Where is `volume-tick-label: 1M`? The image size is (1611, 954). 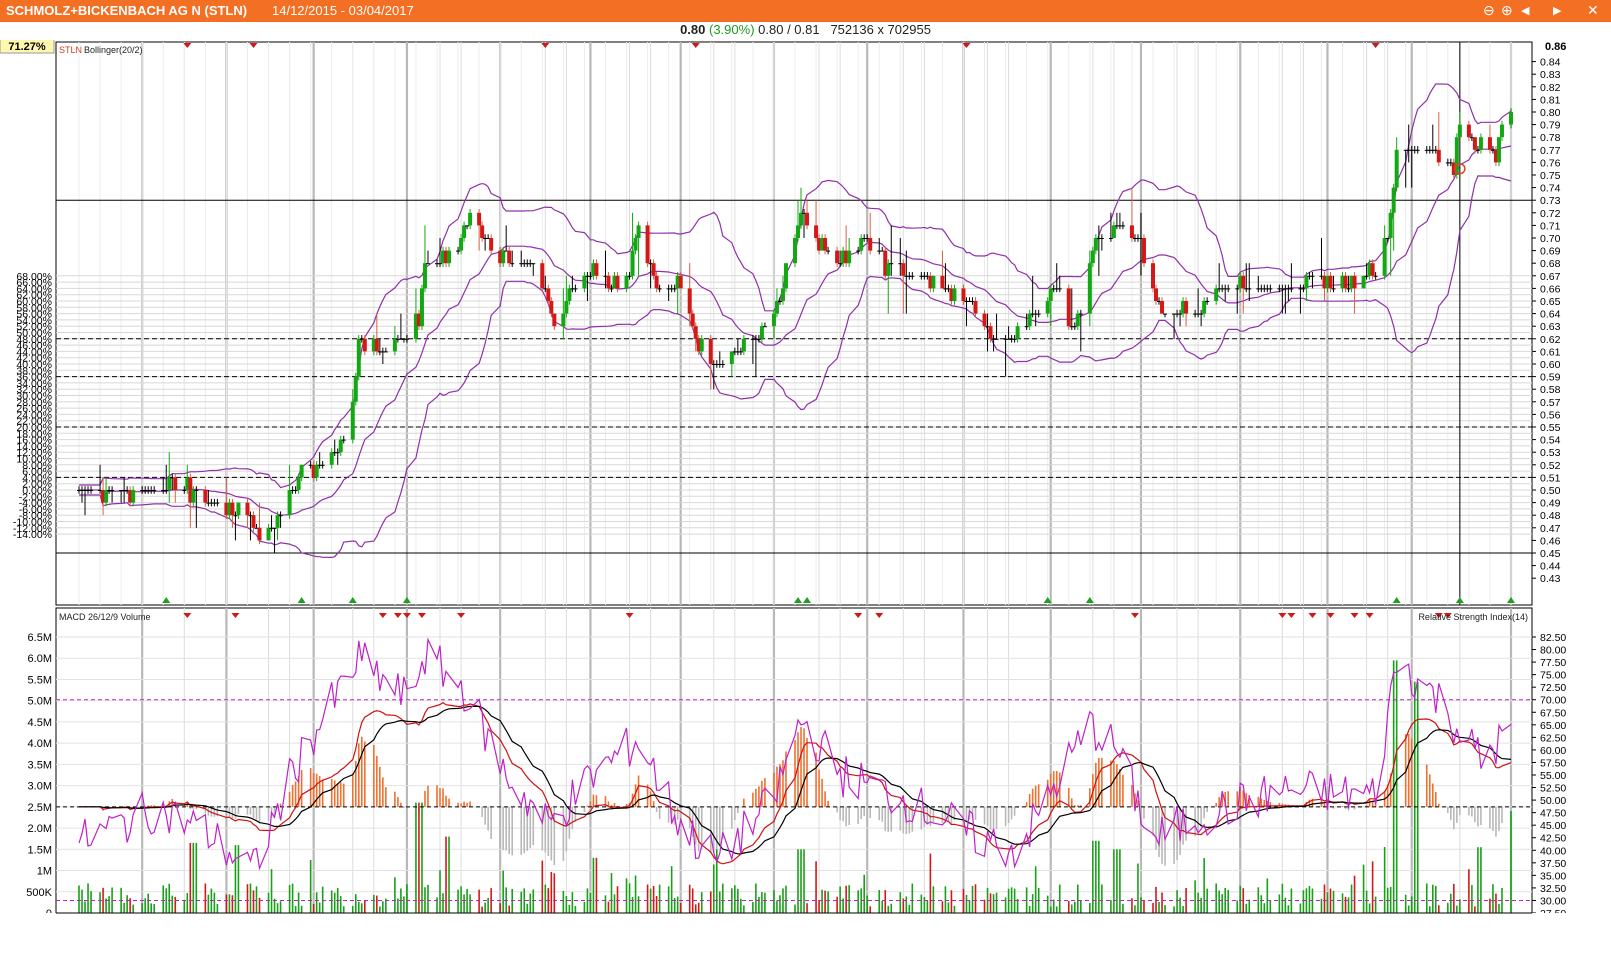 volume-tick-label: 1M is located at coordinates (44, 872).